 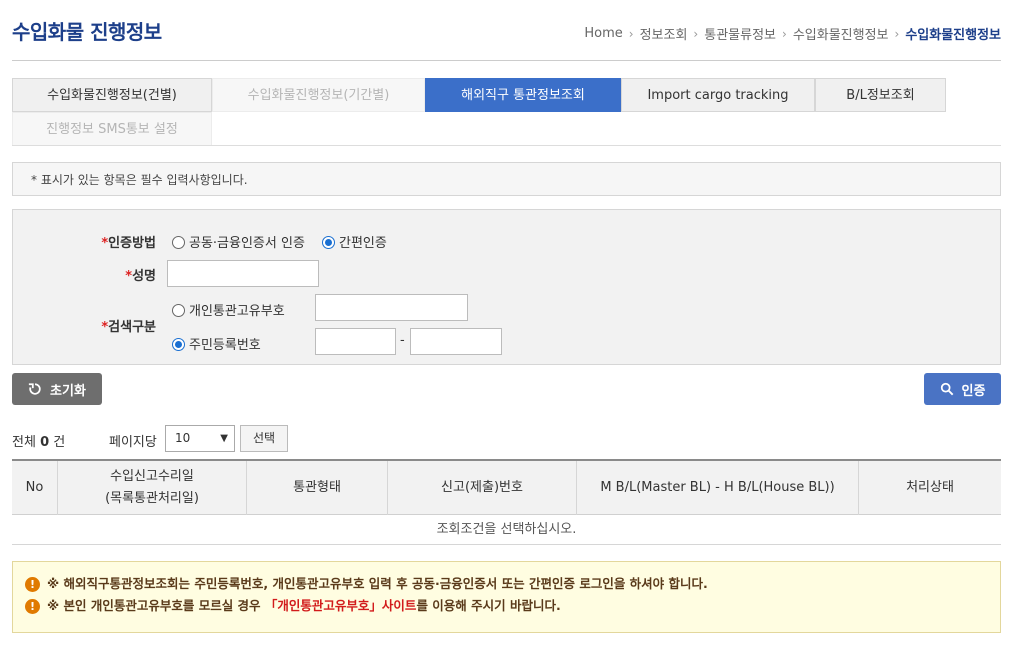 What do you see at coordinates (456, 341) in the screenshot?
I see `resident-number-back-input` at bounding box center [456, 341].